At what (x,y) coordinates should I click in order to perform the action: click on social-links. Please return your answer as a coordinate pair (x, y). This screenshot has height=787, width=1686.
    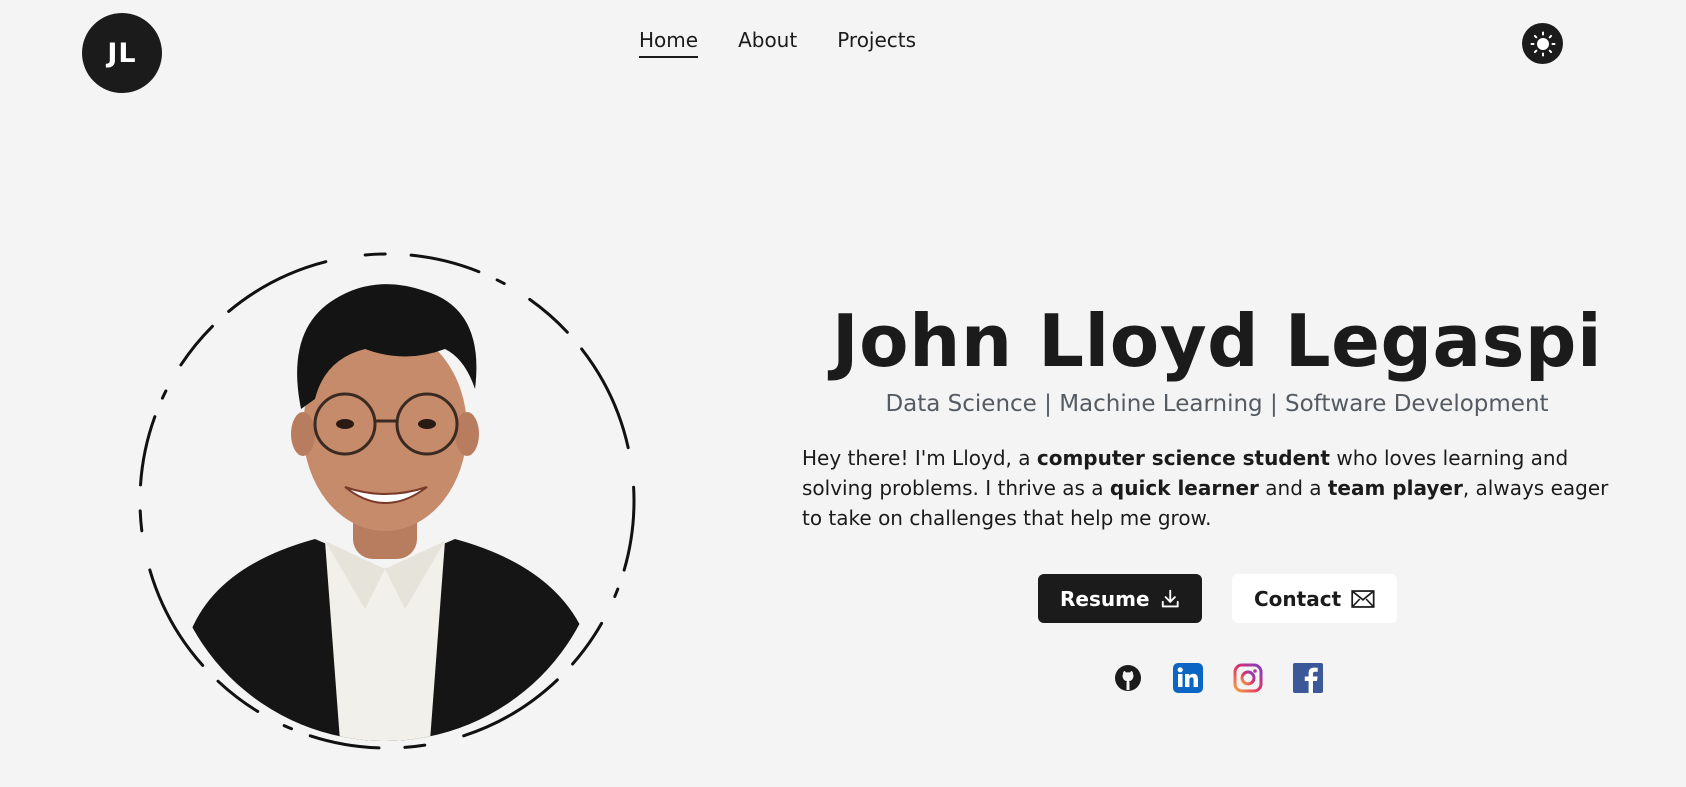
    Looking at the image, I should click on (1218, 678).